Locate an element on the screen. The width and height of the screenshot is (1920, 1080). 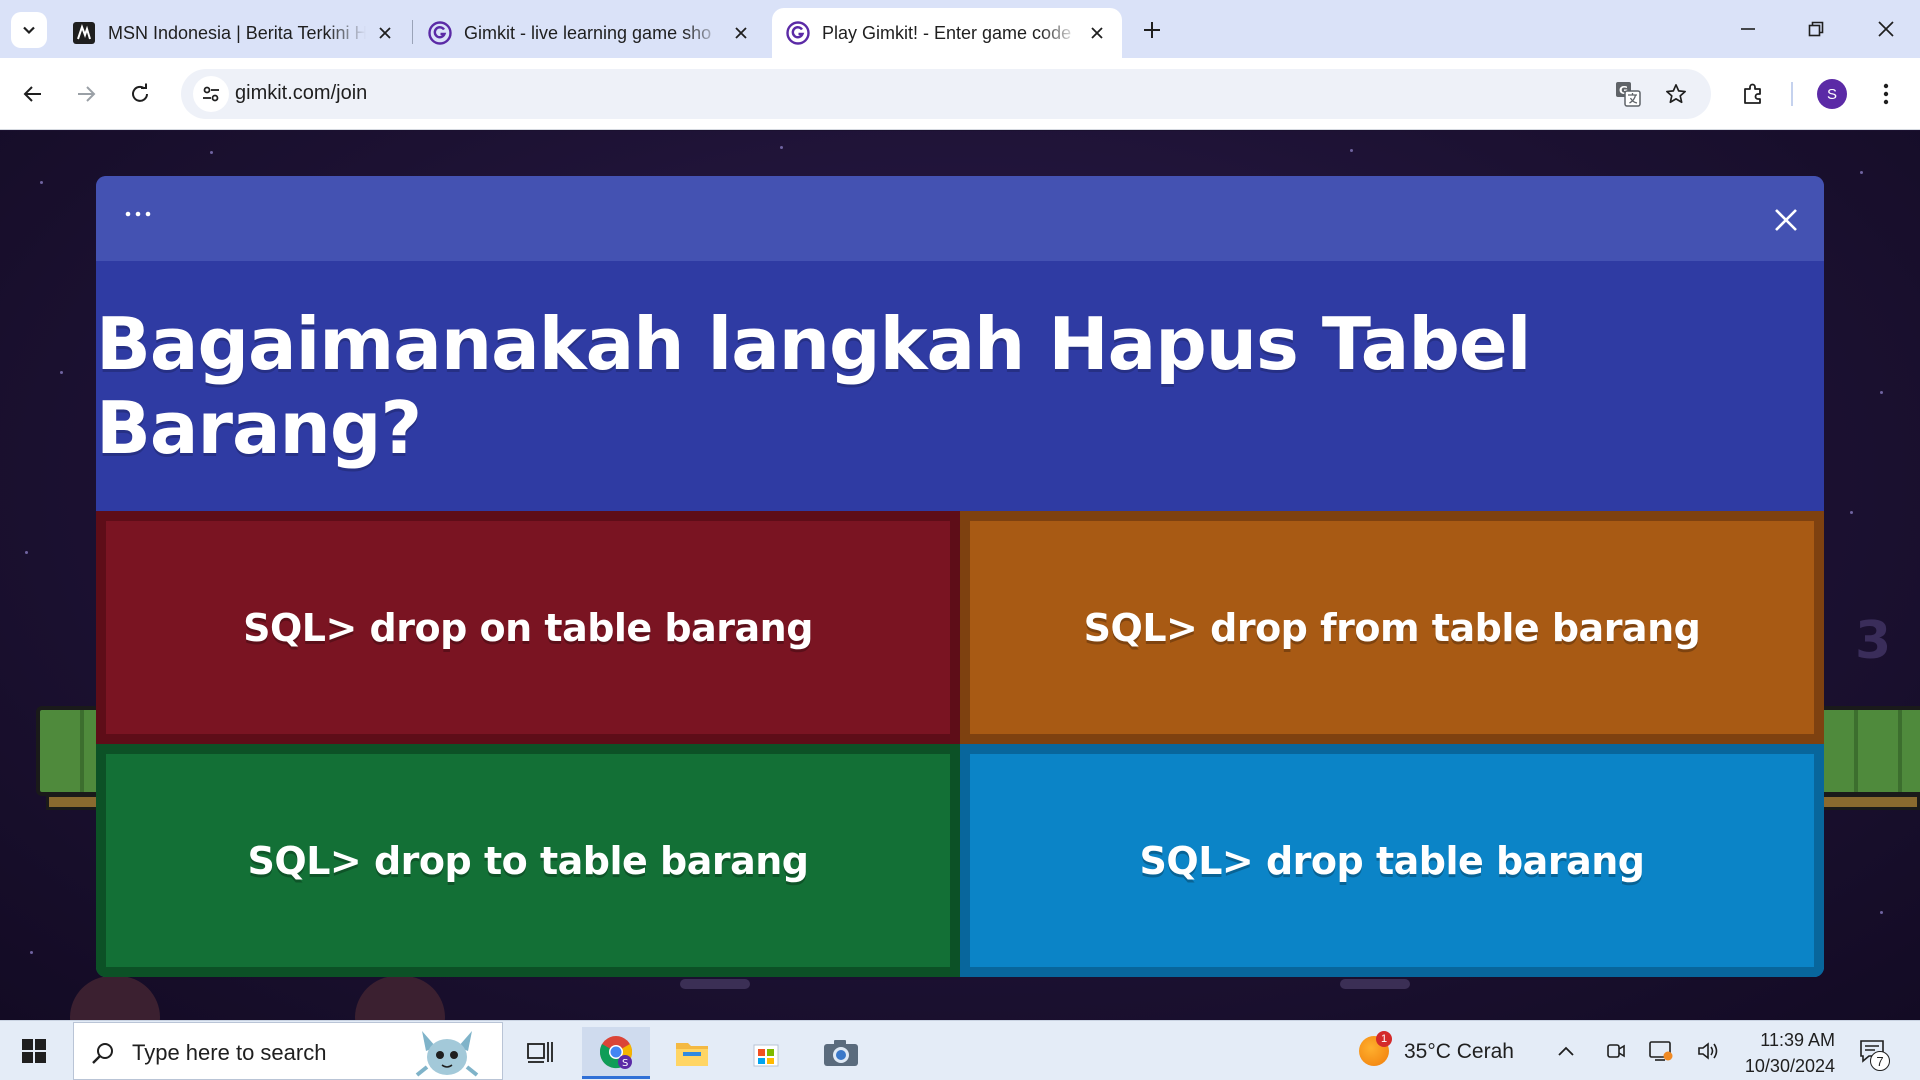
extensions-button is located at coordinates (1753, 94).